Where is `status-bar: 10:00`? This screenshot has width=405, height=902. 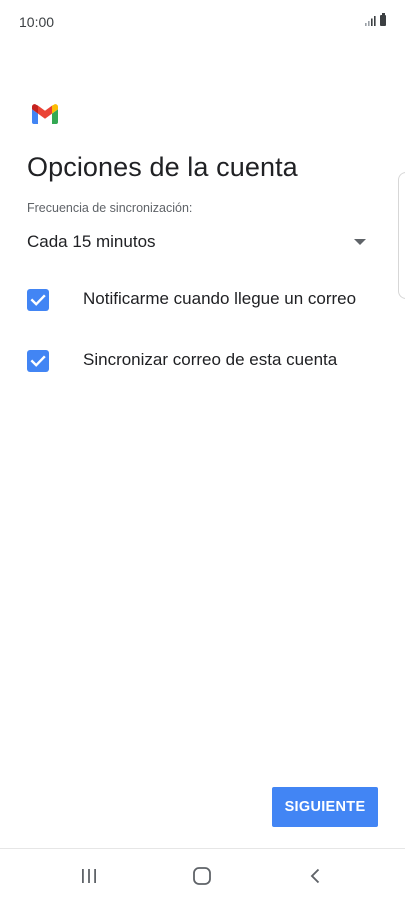 status-bar: 10:00 is located at coordinates (202, 23).